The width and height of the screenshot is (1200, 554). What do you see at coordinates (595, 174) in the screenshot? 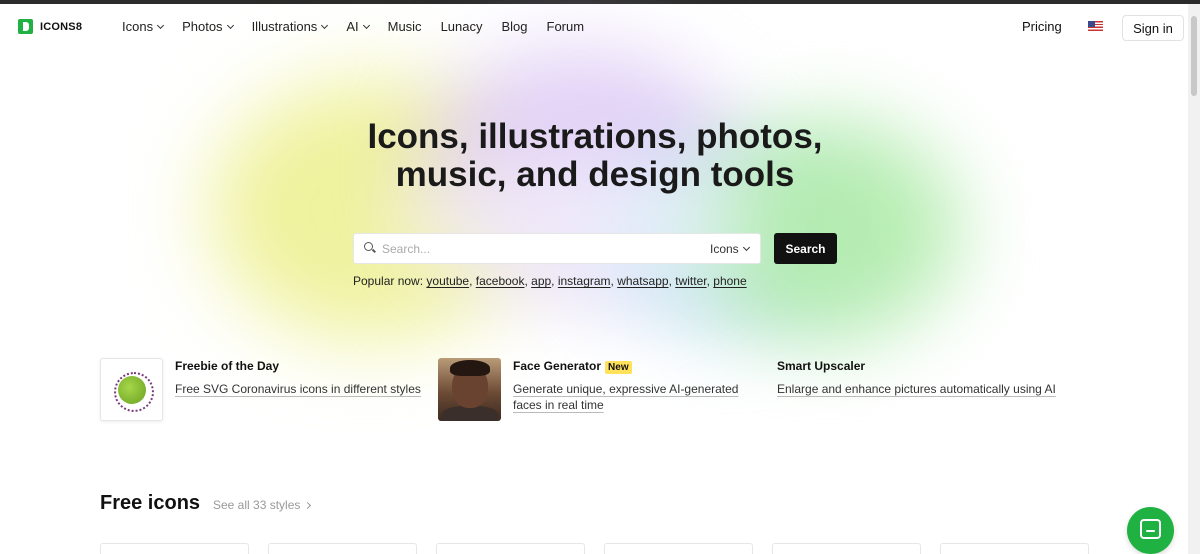
I see `hero-title-line2: music, and design tools` at bounding box center [595, 174].